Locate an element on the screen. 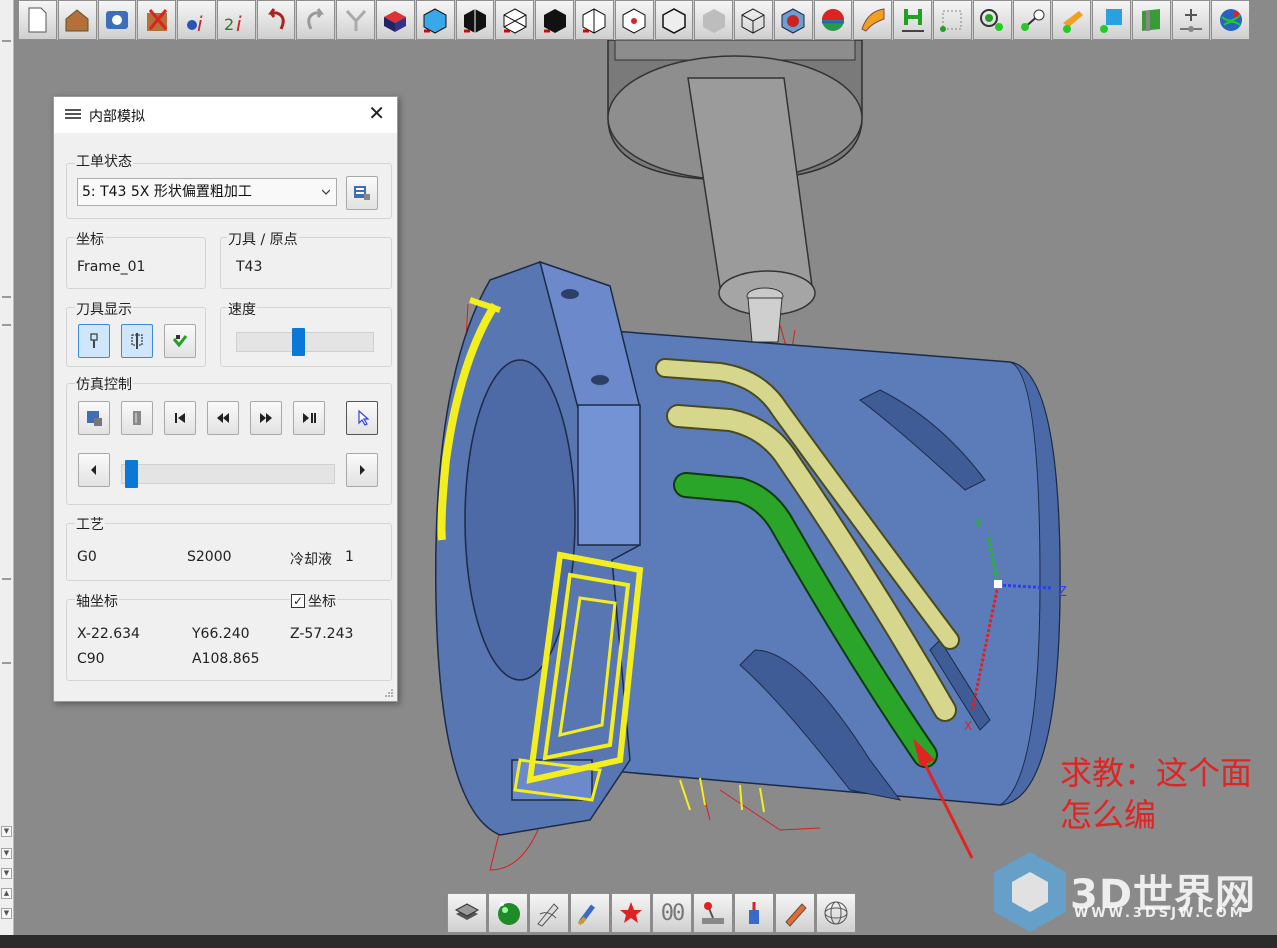 The width and height of the screenshot is (1277, 948). cube-red-core-button is located at coordinates (793, 20).